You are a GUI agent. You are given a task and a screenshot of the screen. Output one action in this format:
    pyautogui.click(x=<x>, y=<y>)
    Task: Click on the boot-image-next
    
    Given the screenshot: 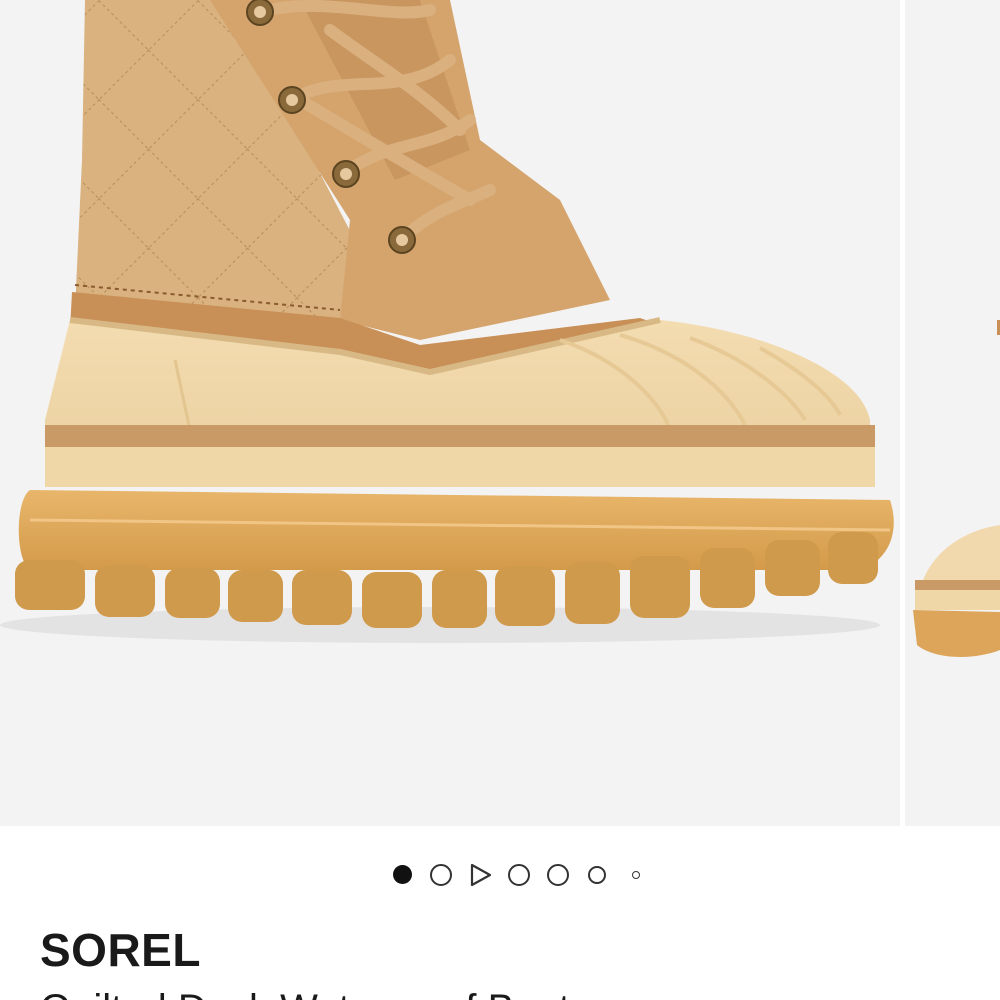 What is the action you would take?
    pyautogui.click(x=952, y=413)
    